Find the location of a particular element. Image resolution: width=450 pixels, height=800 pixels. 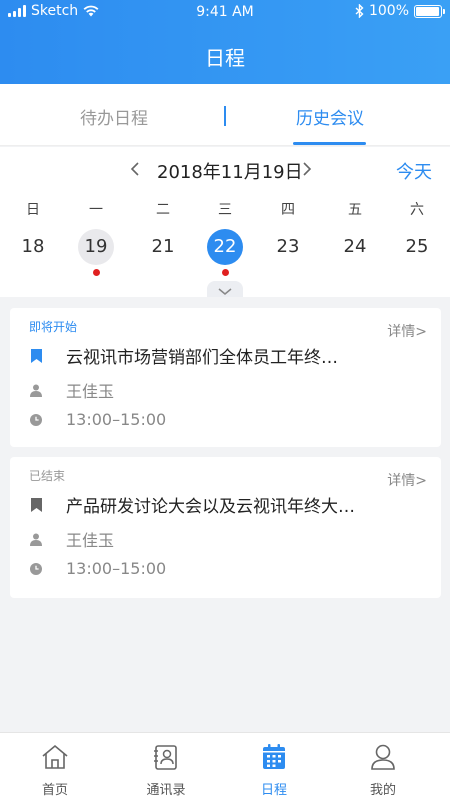

nav-label: 首页 is located at coordinates (54, 790).